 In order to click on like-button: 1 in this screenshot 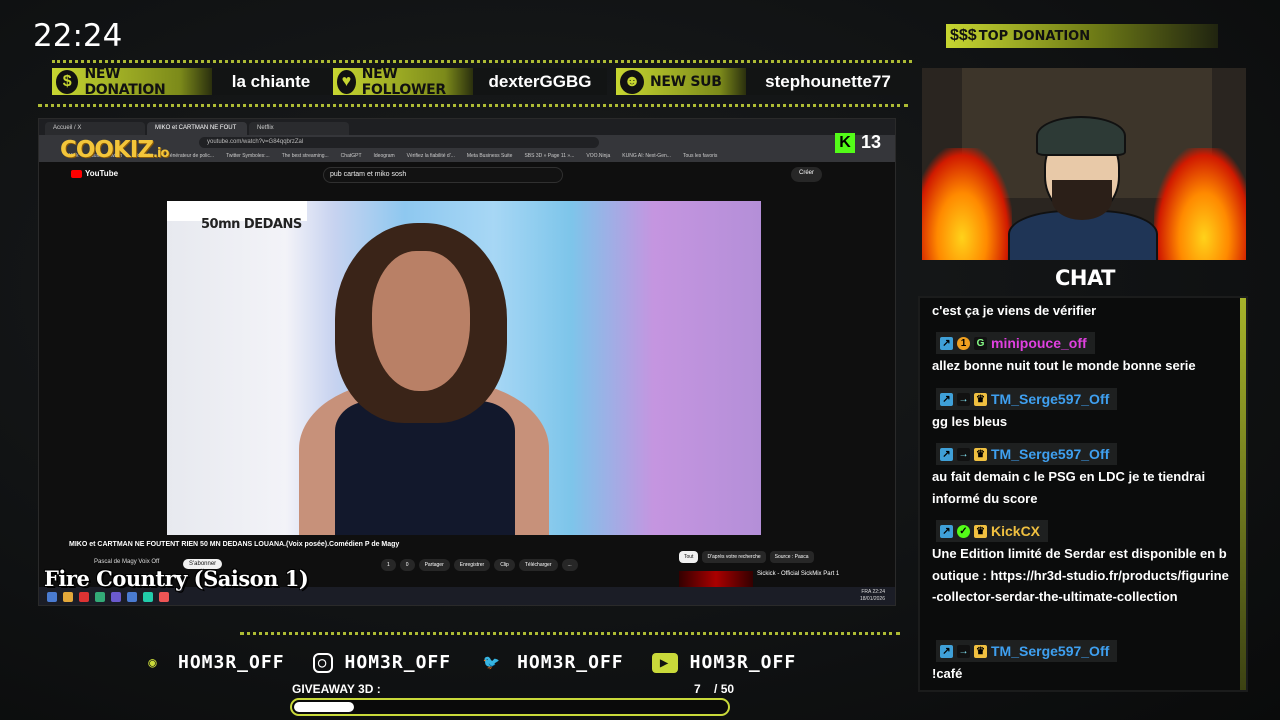, I will do `click(388, 565)`.